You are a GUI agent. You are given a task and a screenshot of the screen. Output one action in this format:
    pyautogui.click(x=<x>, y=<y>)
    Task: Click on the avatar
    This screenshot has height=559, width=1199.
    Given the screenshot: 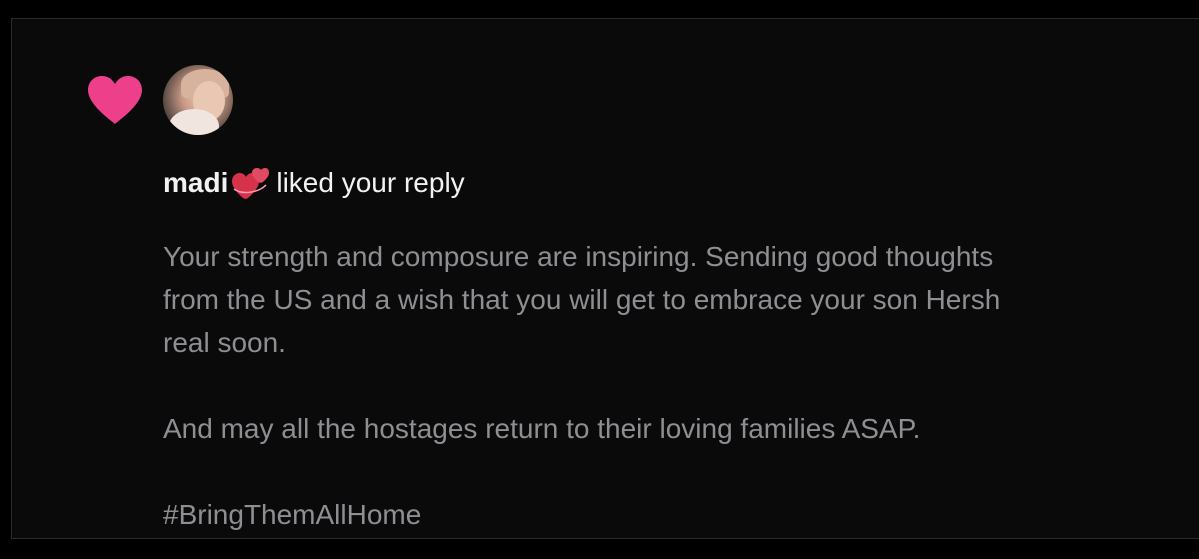 What is the action you would take?
    pyautogui.click(x=198, y=100)
    